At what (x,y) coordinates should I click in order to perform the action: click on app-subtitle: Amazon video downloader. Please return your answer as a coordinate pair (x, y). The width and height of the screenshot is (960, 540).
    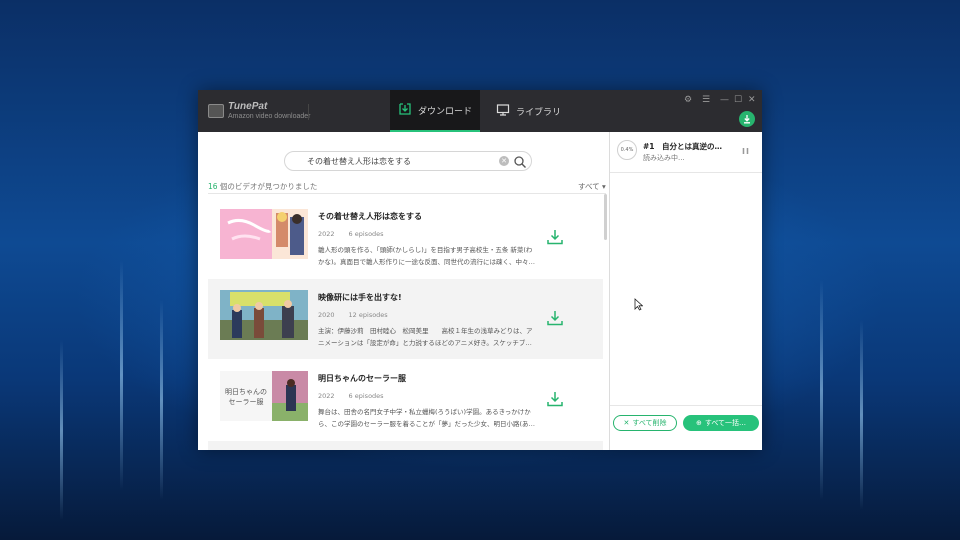
    Looking at the image, I should click on (269, 116).